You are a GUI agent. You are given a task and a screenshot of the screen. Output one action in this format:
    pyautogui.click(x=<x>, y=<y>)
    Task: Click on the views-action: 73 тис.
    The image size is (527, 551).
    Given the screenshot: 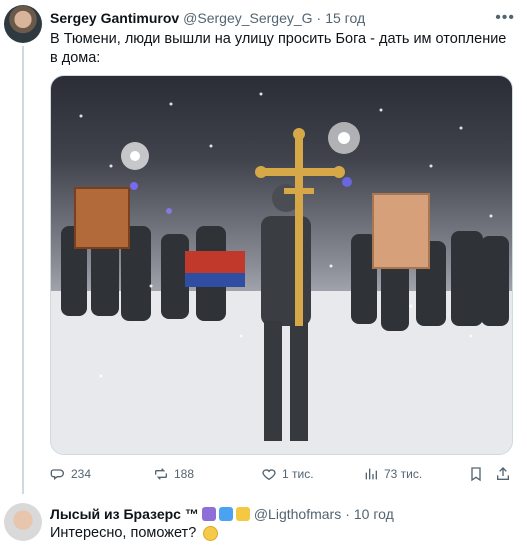 What is the action you would take?
    pyautogui.click(x=392, y=474)
    